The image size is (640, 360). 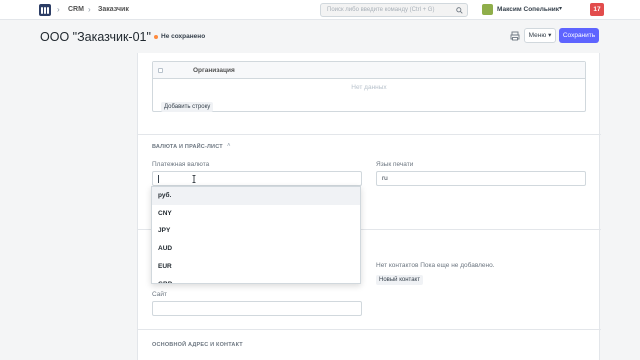 I want to click on dropdown-option: GBP, so click(x=256, y=279).